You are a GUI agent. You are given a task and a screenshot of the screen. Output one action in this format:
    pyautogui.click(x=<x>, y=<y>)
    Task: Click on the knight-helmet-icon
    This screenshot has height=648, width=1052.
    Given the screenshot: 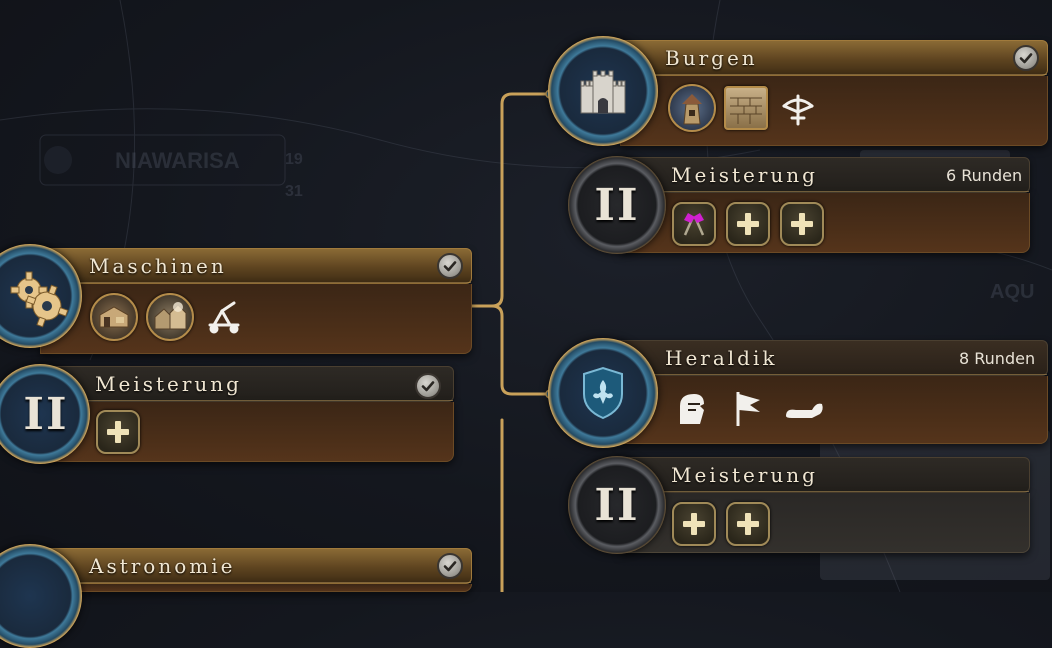 What is the action you would take?
    pyautogui.click(x=692, y=408)
    